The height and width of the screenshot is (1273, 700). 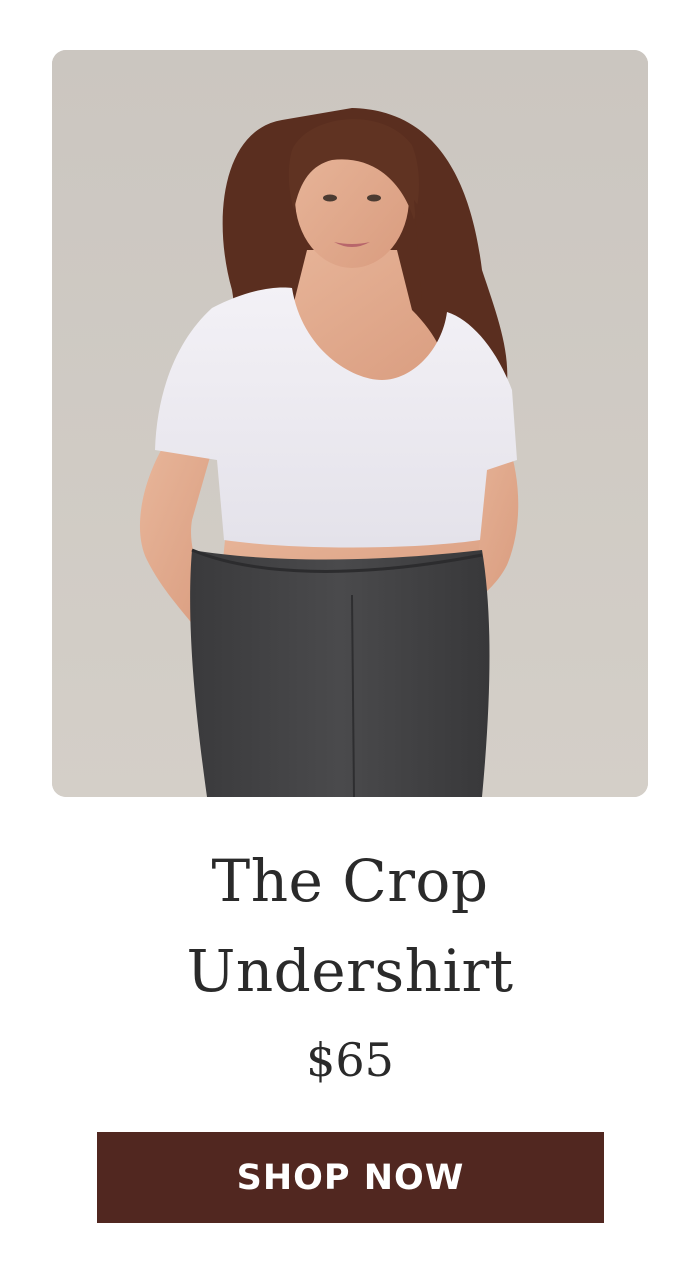 I want to click on shop-now-button: SHOP NOW, so click(x=350, y=1177).